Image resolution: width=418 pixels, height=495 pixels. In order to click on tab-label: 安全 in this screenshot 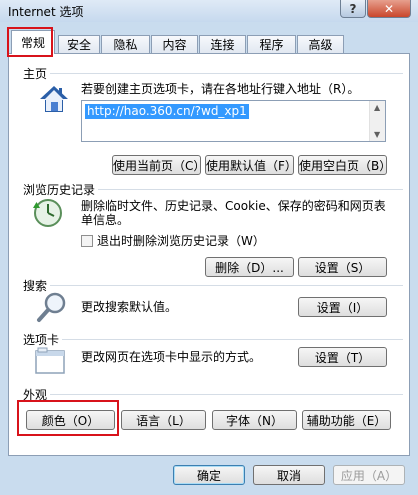, I will do `click(78, 45)`.